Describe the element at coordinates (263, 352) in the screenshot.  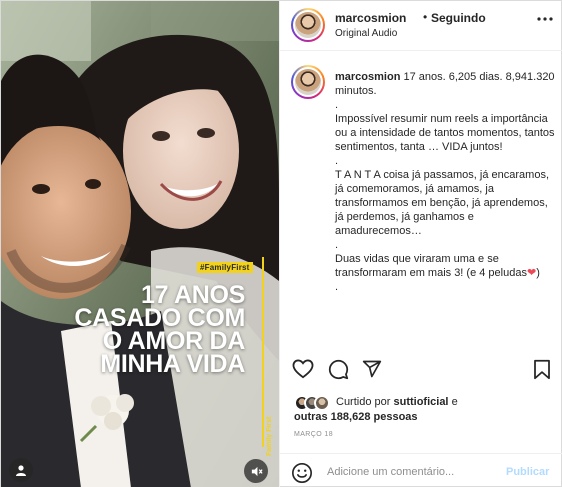
I see `accent-line` at that location.